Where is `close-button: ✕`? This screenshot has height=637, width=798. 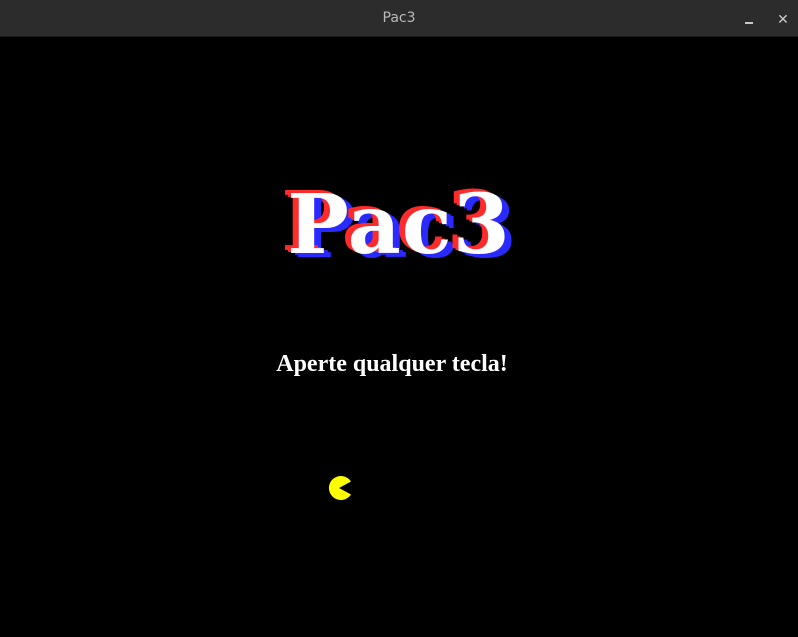 close-button: ✕ is located at coordinates (783, 19).